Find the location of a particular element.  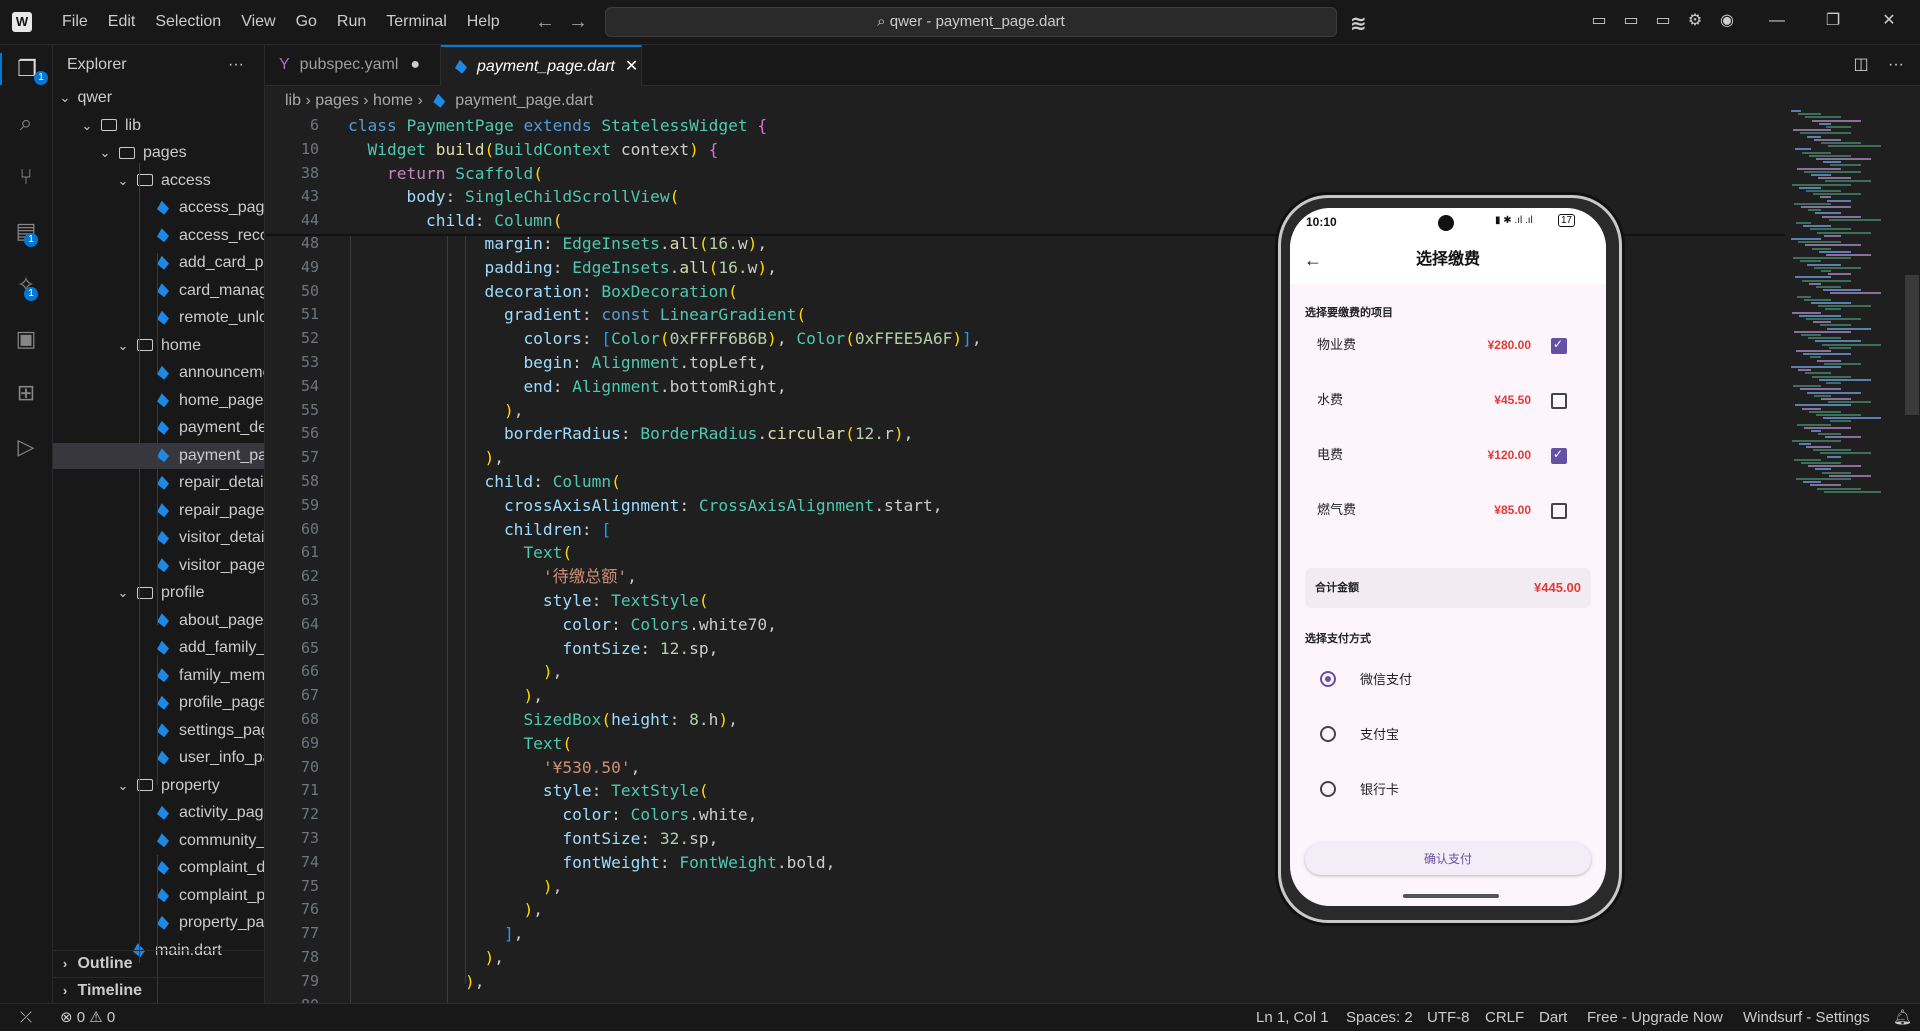

forward-arrow-icon: → is located at coordinates (578, 22).